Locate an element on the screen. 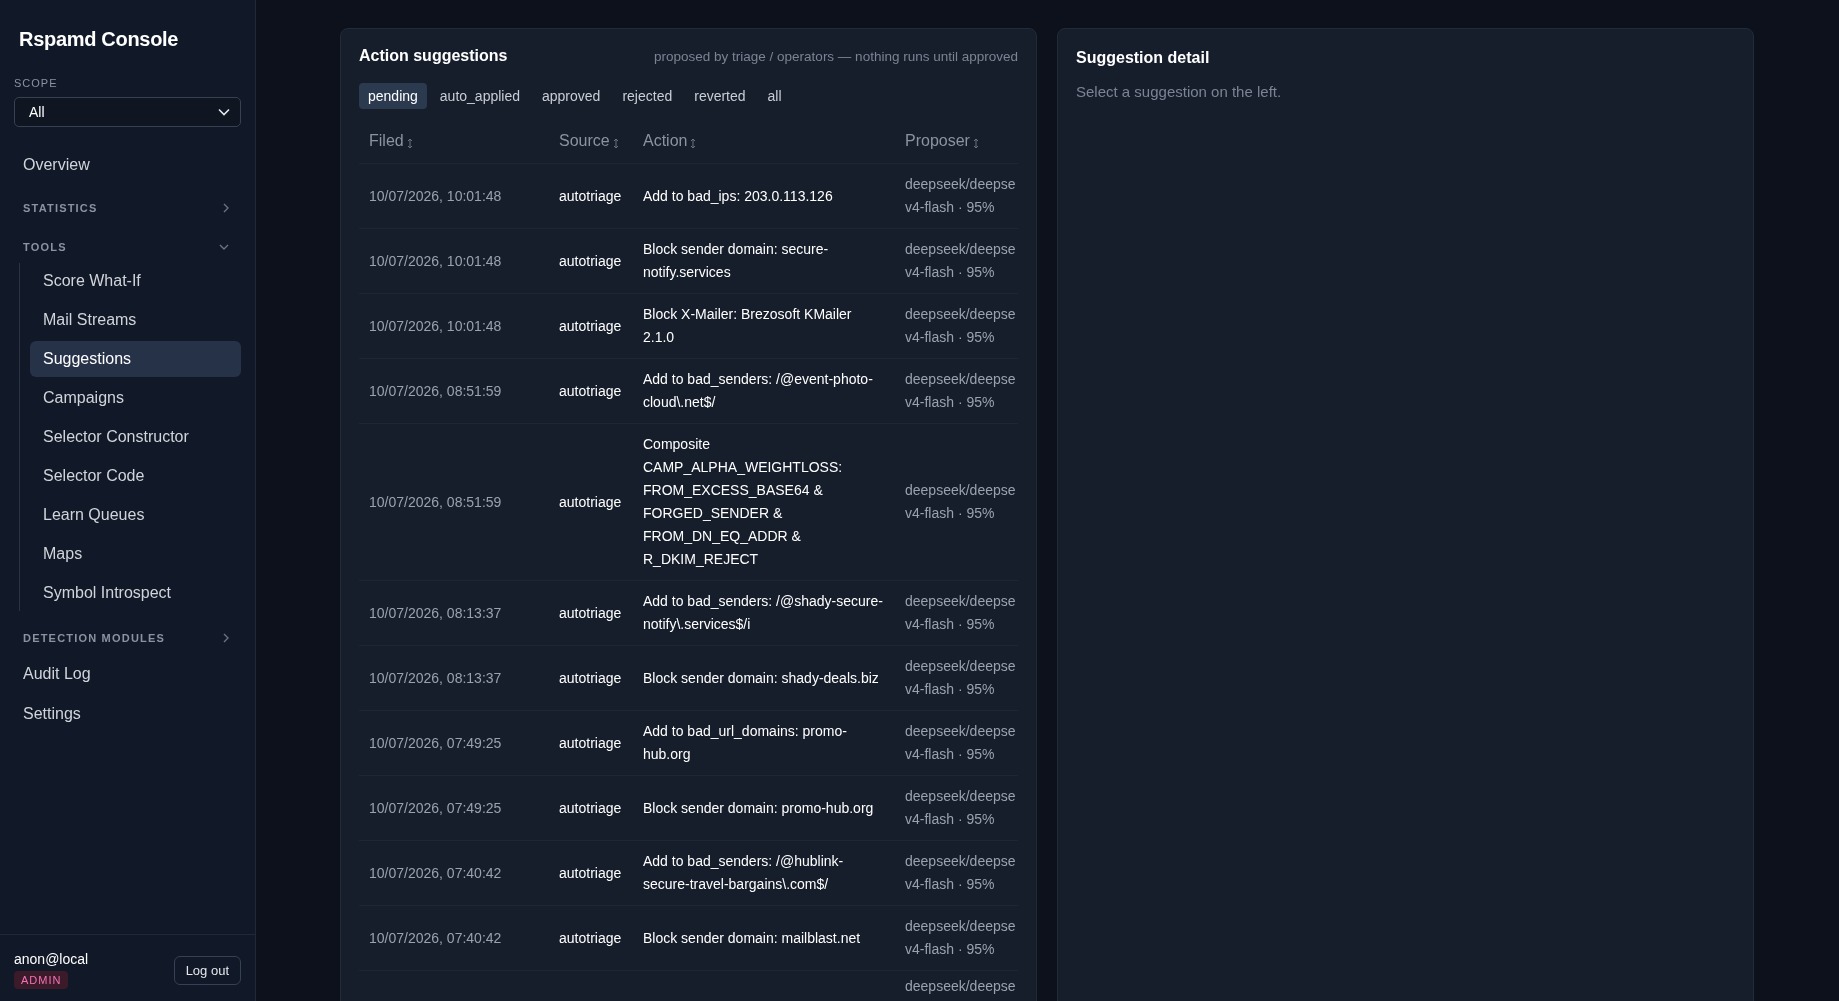  filter-tab: pending is located at coordinates (393, 96).